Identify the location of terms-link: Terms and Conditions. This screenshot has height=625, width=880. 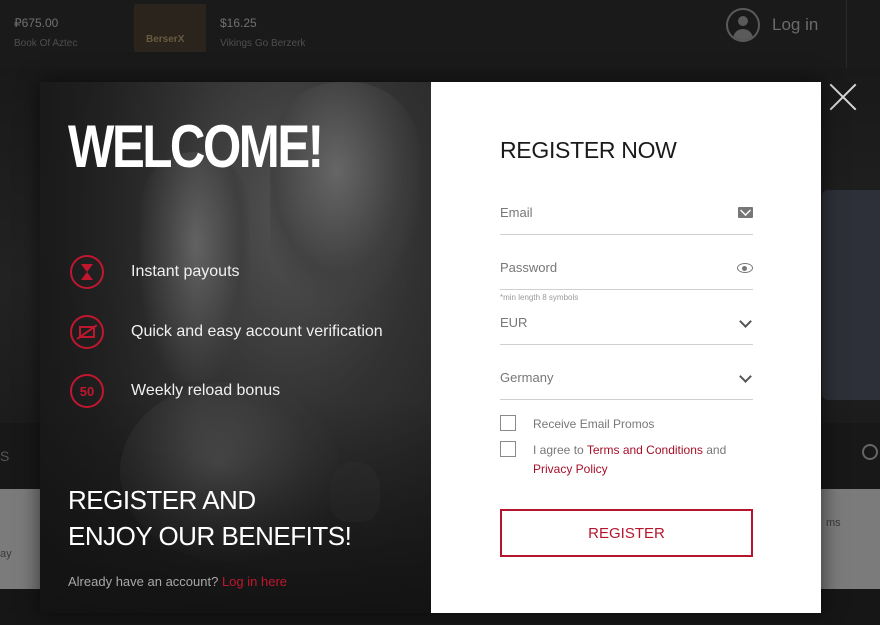
(645, 450).